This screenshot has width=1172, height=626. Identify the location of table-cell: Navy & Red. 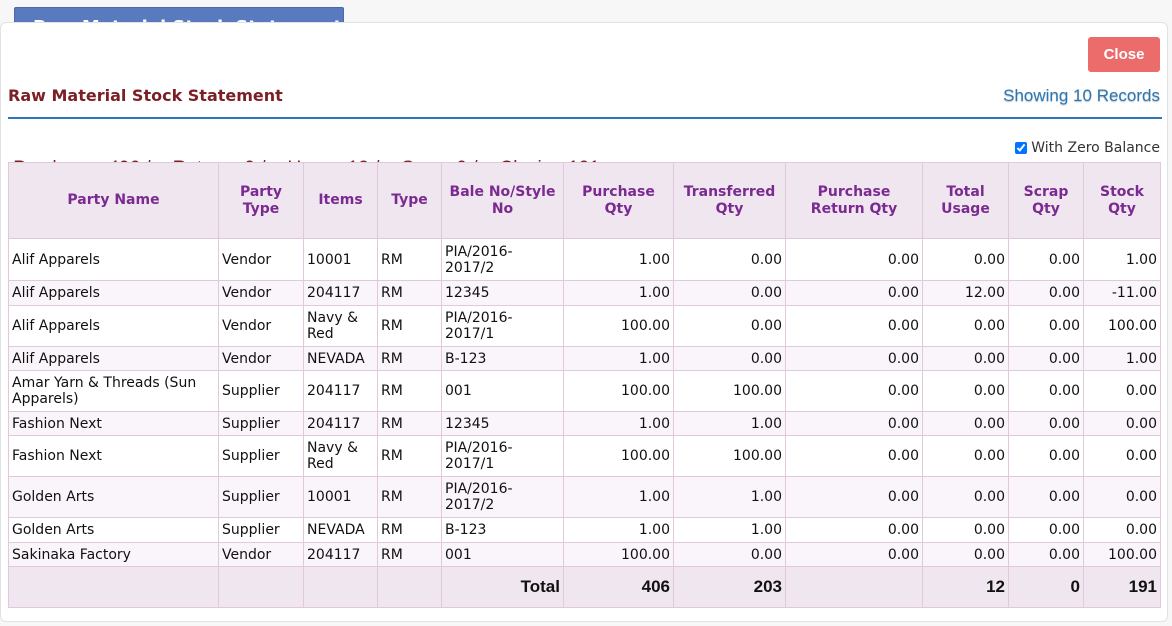
(340, 326).